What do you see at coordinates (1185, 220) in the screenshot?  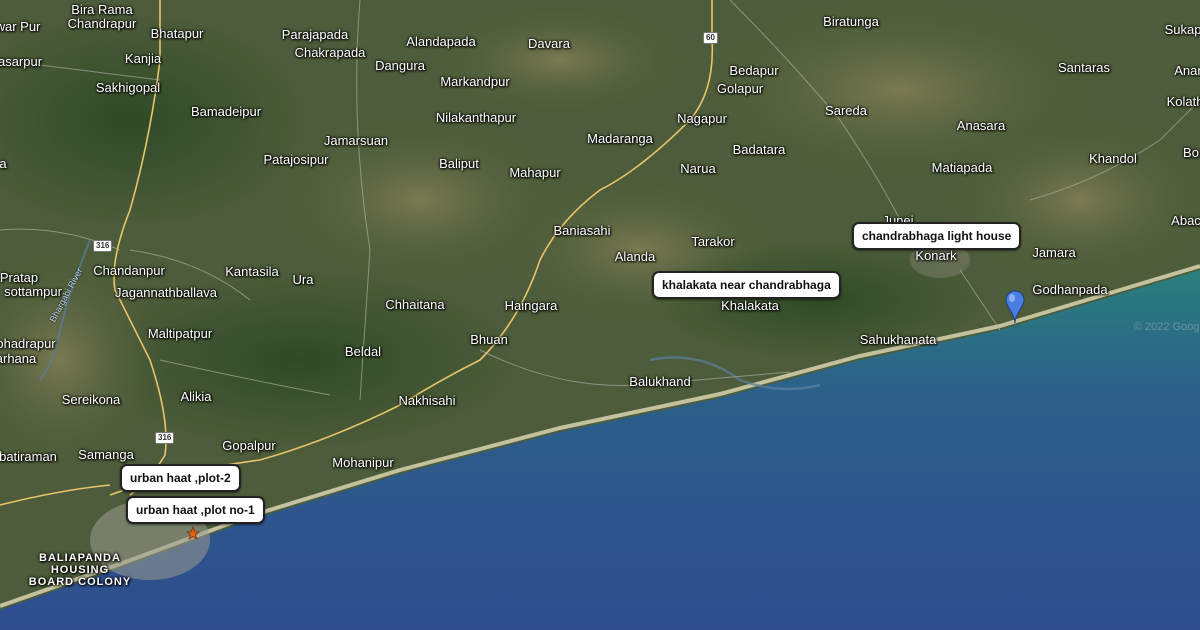 I see `place-label: Abac` at bounding box center [1185, 220].